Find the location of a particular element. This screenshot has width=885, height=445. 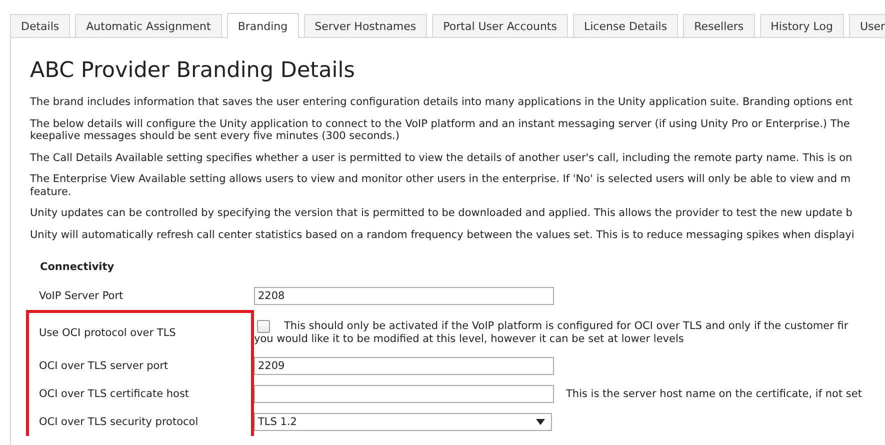

dropdown: TLS 1.2 is located at coordinates (403, 422).